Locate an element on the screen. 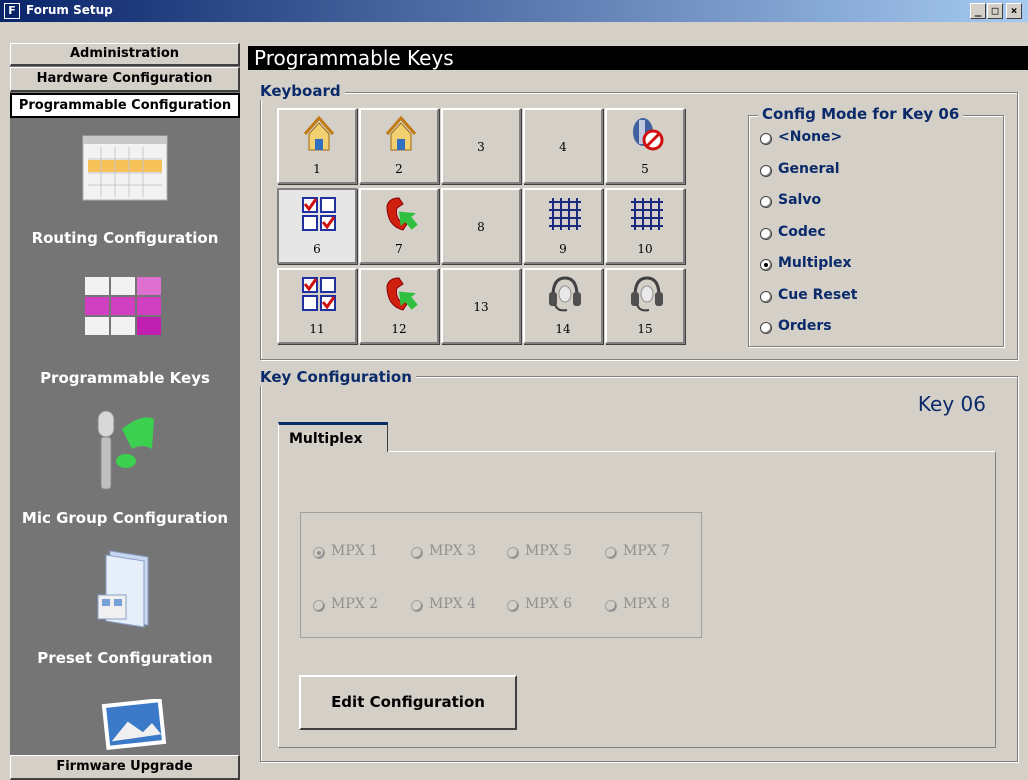  keyboard-group-label: Keyboard is located at coordinates (300, 91).